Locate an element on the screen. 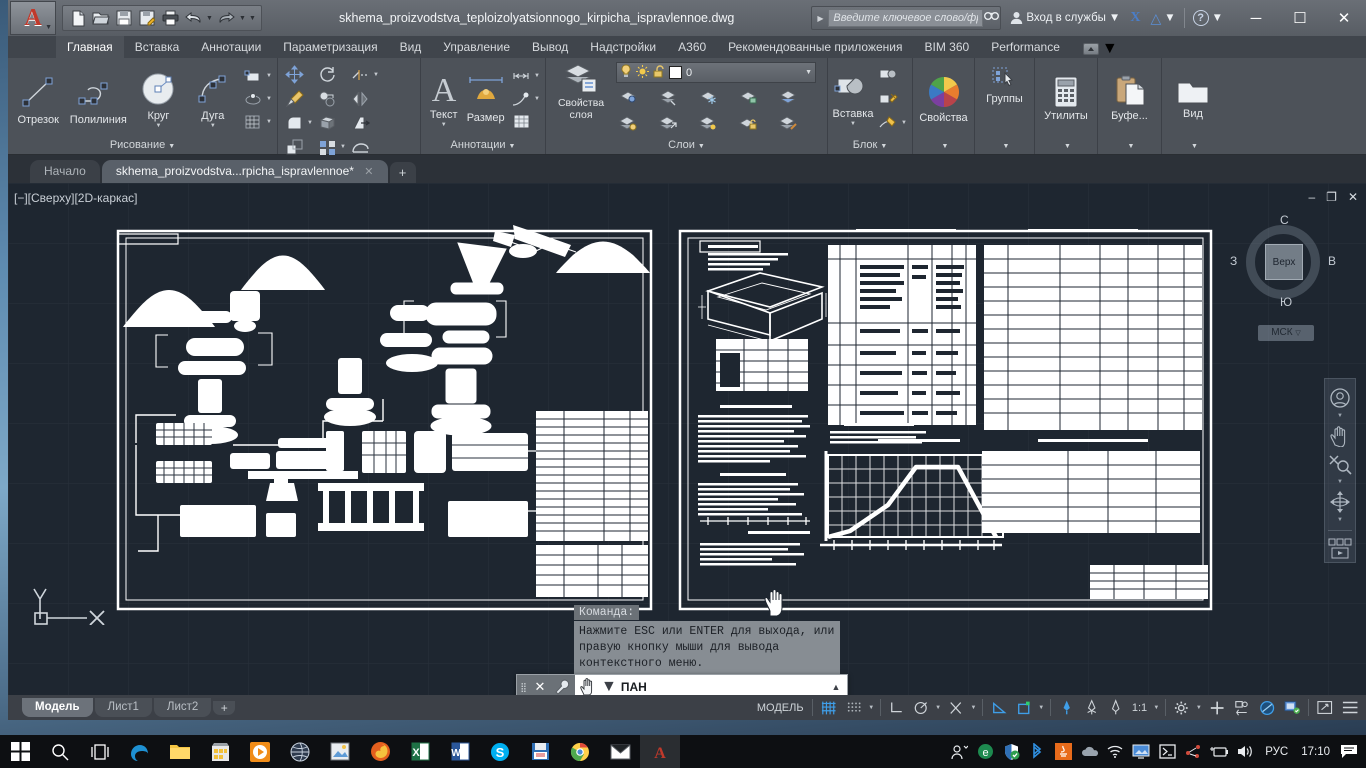  view-cube-top-face: Верх is located at coordinates (1284, 262).